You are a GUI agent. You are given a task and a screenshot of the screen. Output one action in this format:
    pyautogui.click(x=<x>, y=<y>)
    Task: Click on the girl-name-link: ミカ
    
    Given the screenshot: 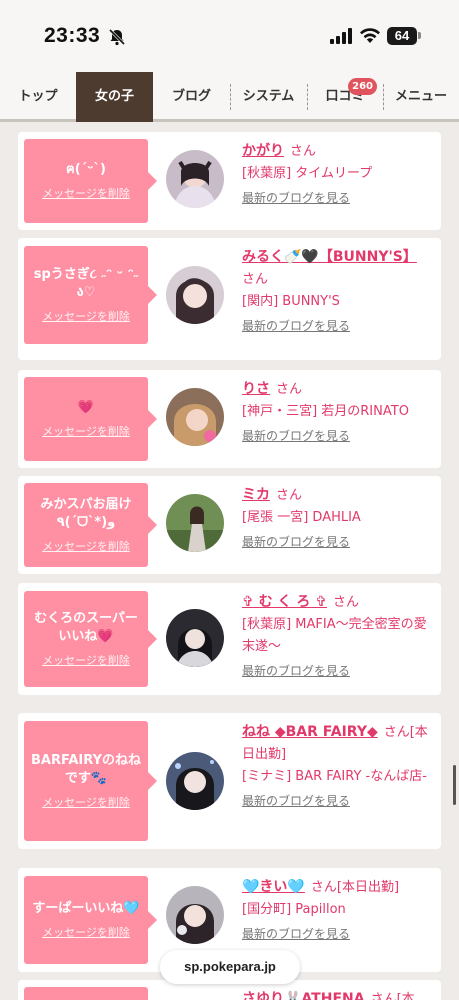 What is the action you would take?
    pyautogui.click(x=256, y=495)
    